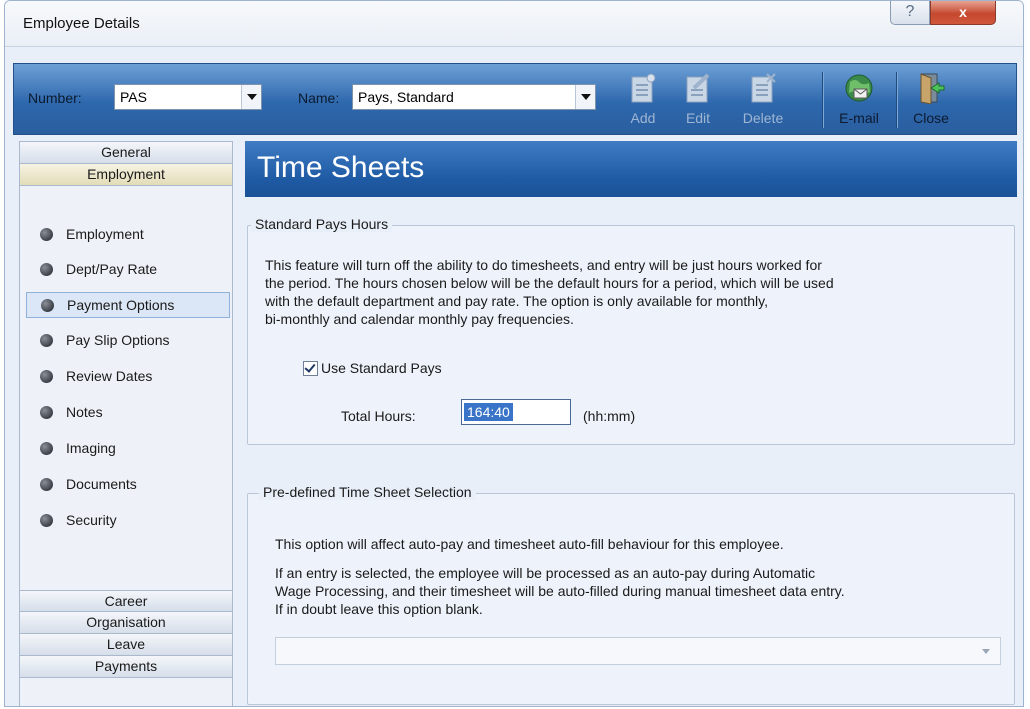 The height and width of the screenshot is (709, 1030). Describe the element at coordinates (378, 416) in the screenshot. I see `total-hours-label: Total Hours:` at that location.